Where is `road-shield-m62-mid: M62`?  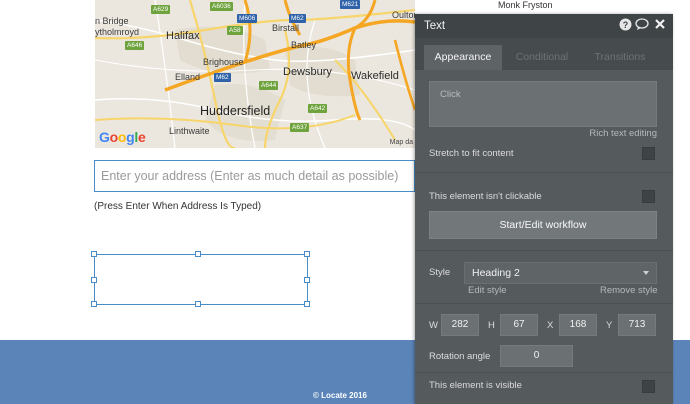
road-shield-m62-mid: M62 is located at coordinates (222, 77).